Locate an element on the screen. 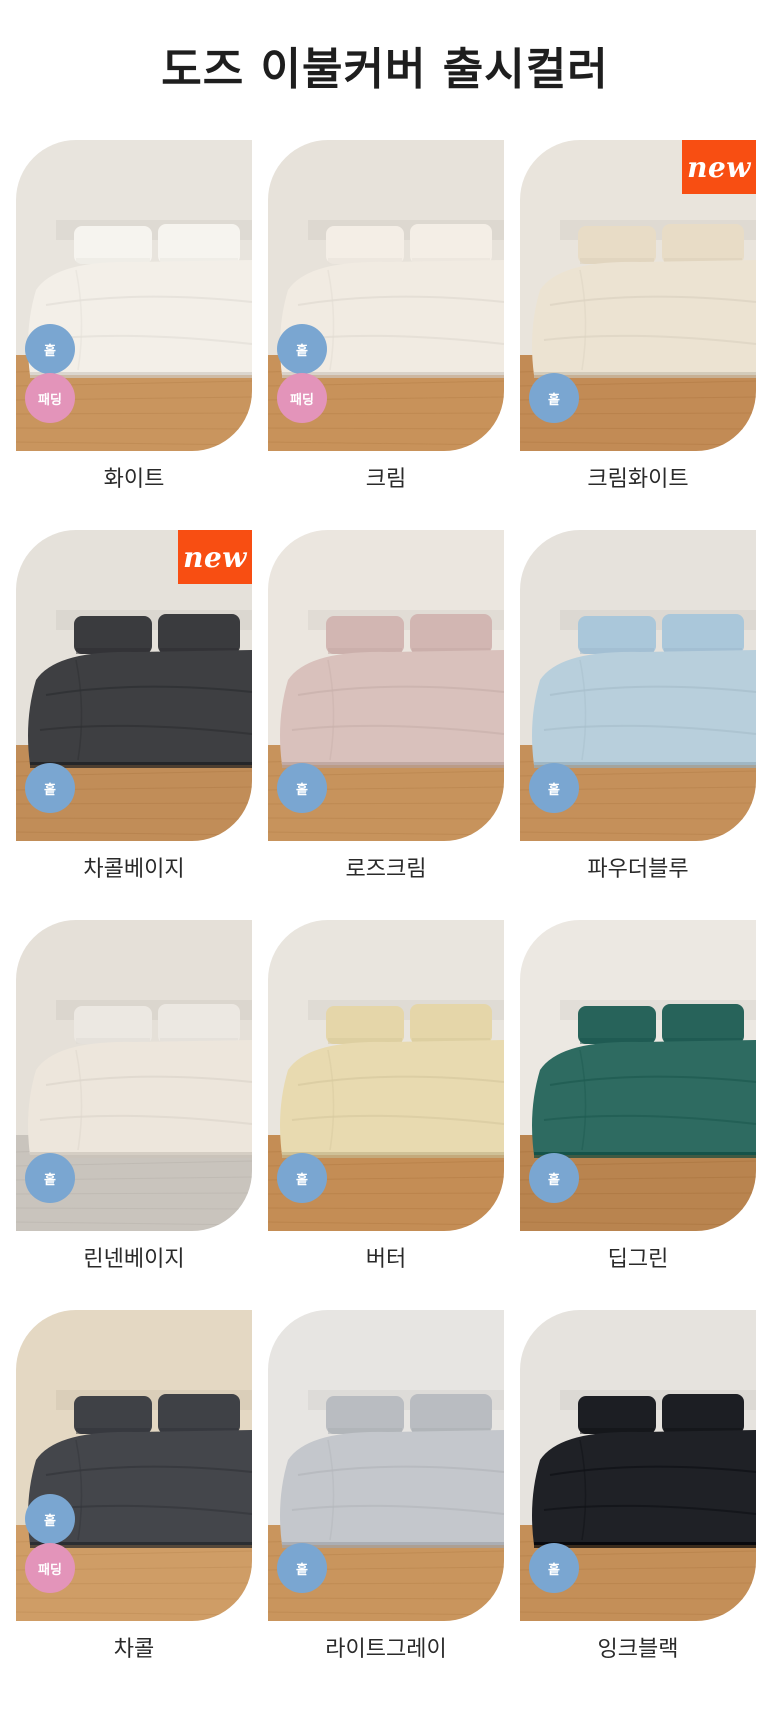 The width and height of the screenshot is (770, 1711). color-name: 버터 is located at coordinates (386, 1259).